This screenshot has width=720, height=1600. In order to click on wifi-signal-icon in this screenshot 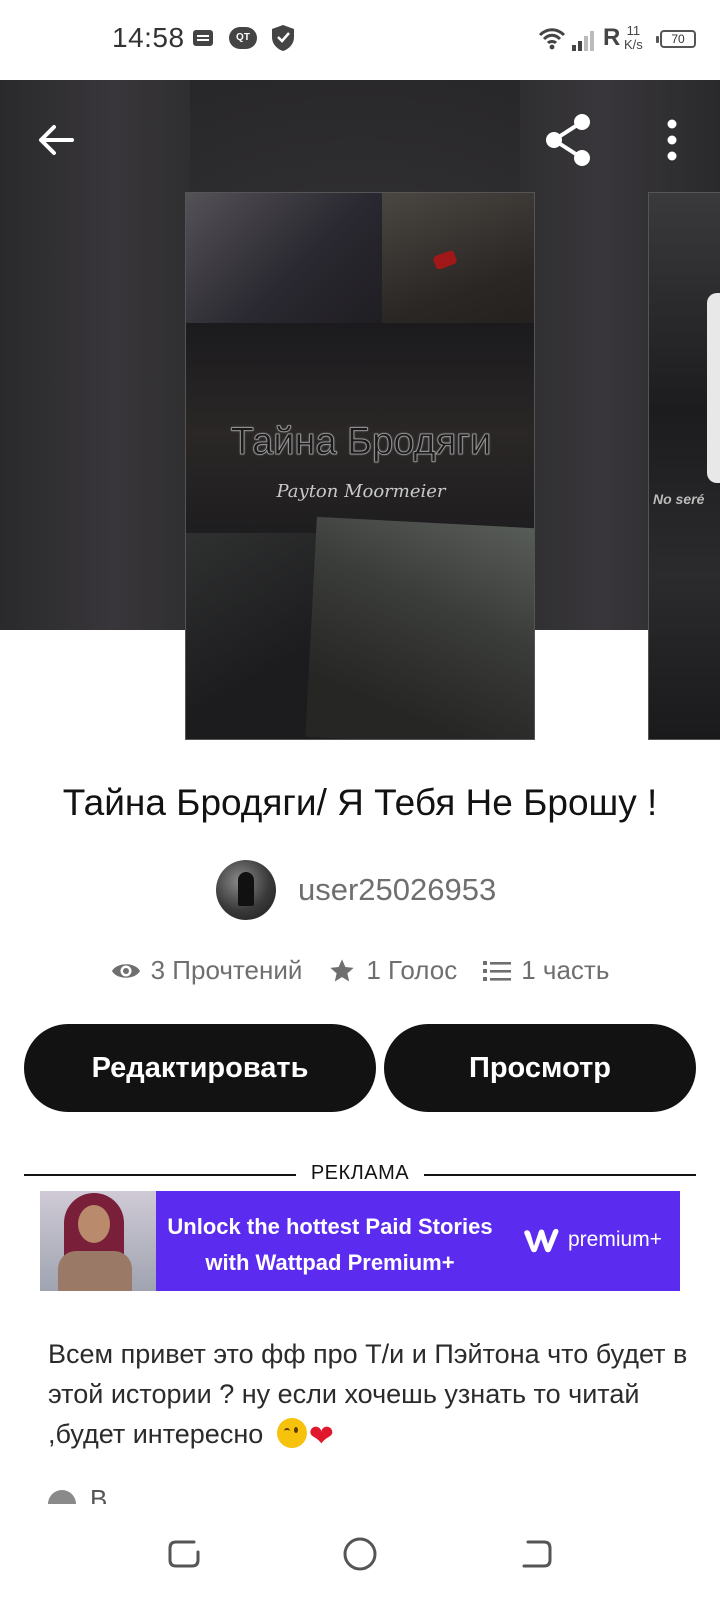, I will do `click(566, 39)`.